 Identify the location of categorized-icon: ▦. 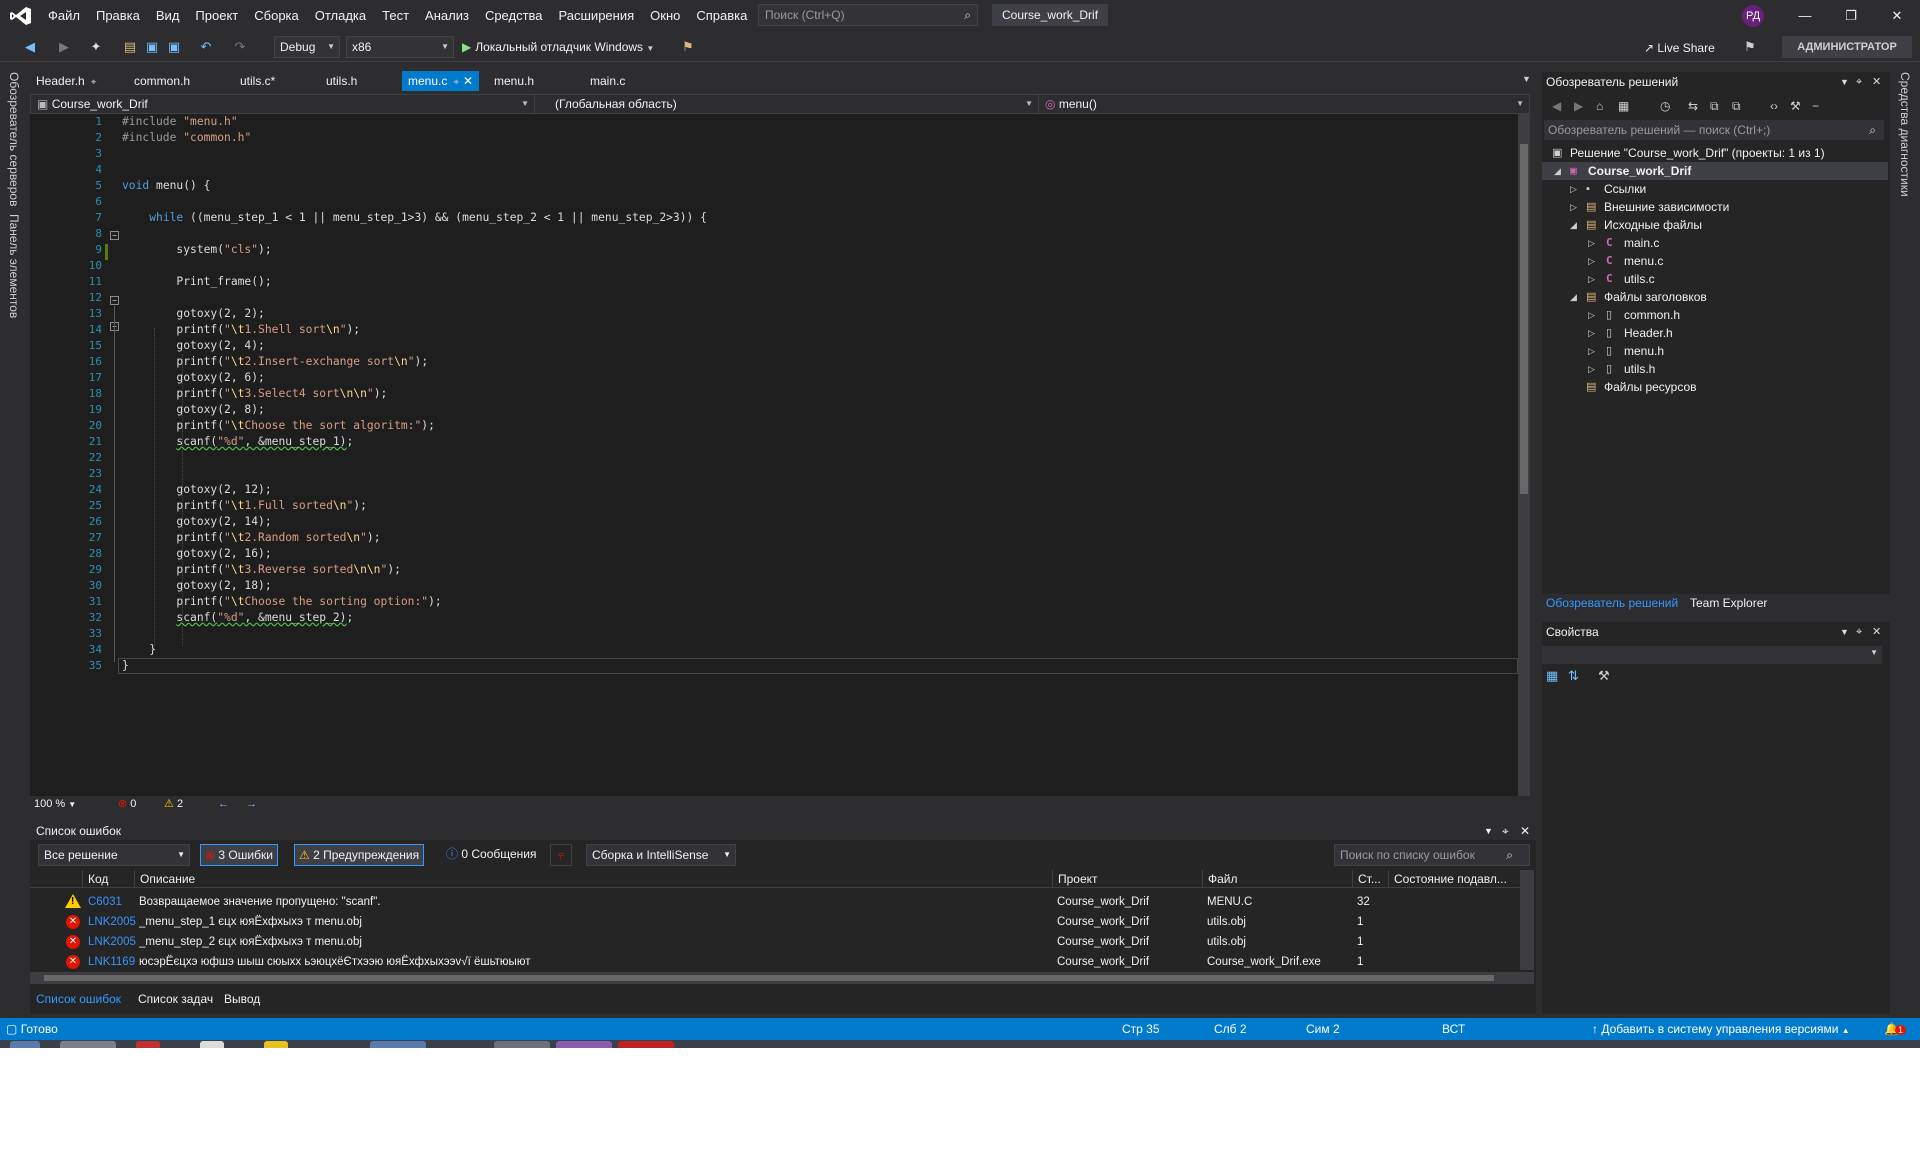
(1552, 676).